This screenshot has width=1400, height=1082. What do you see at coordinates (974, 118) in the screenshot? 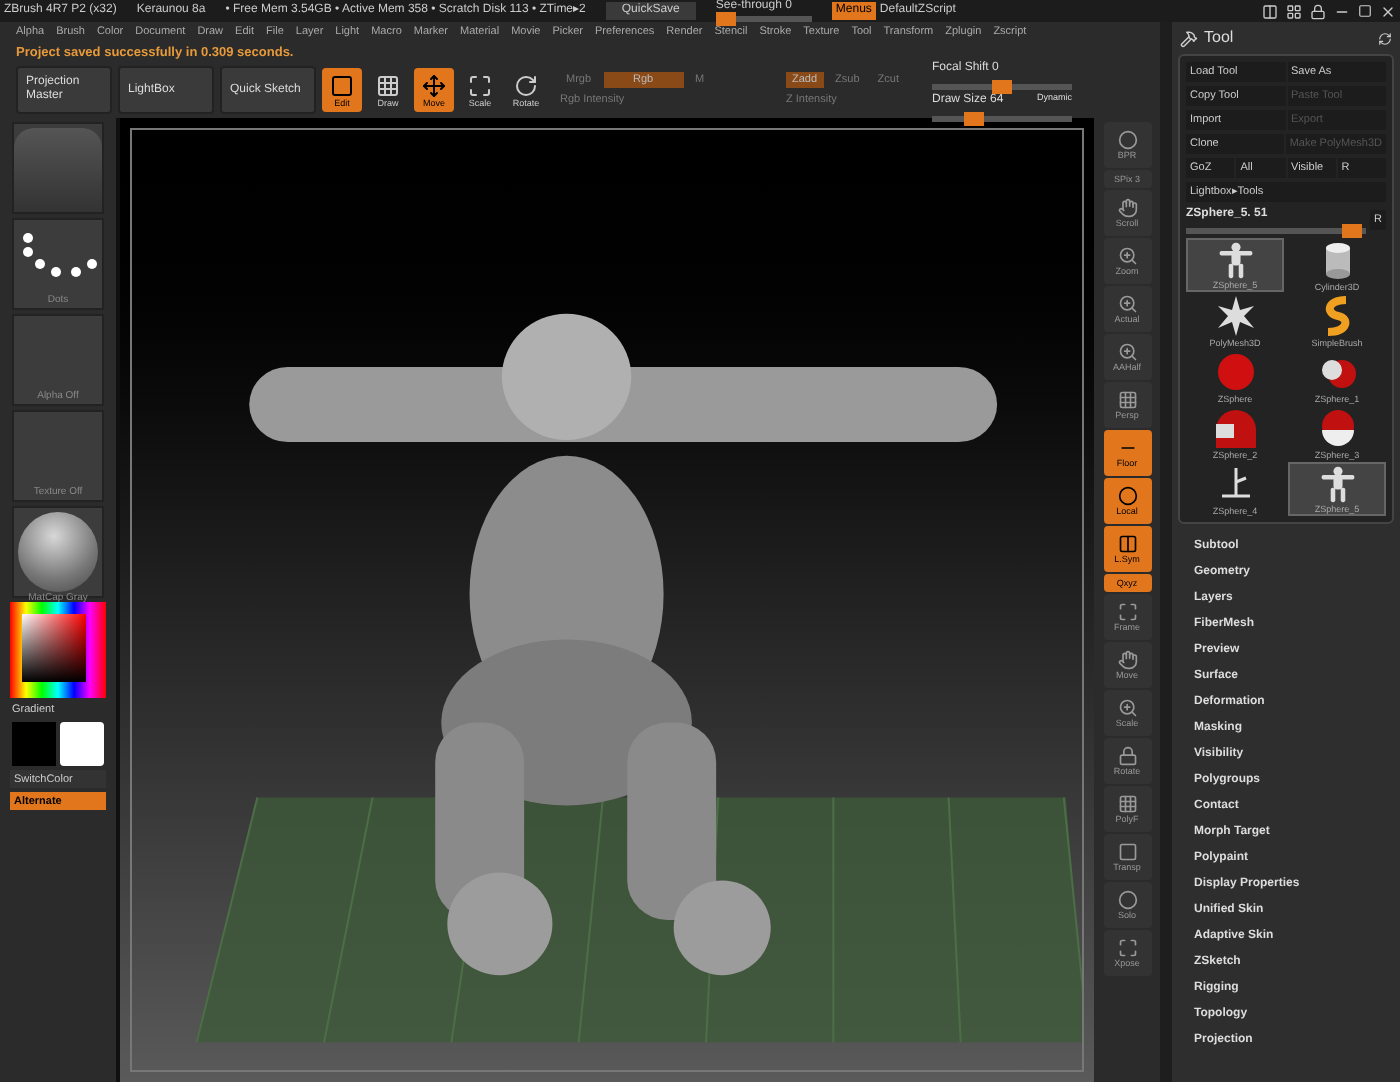
I see `draw-size-slider` at bounding box center [974, 118].